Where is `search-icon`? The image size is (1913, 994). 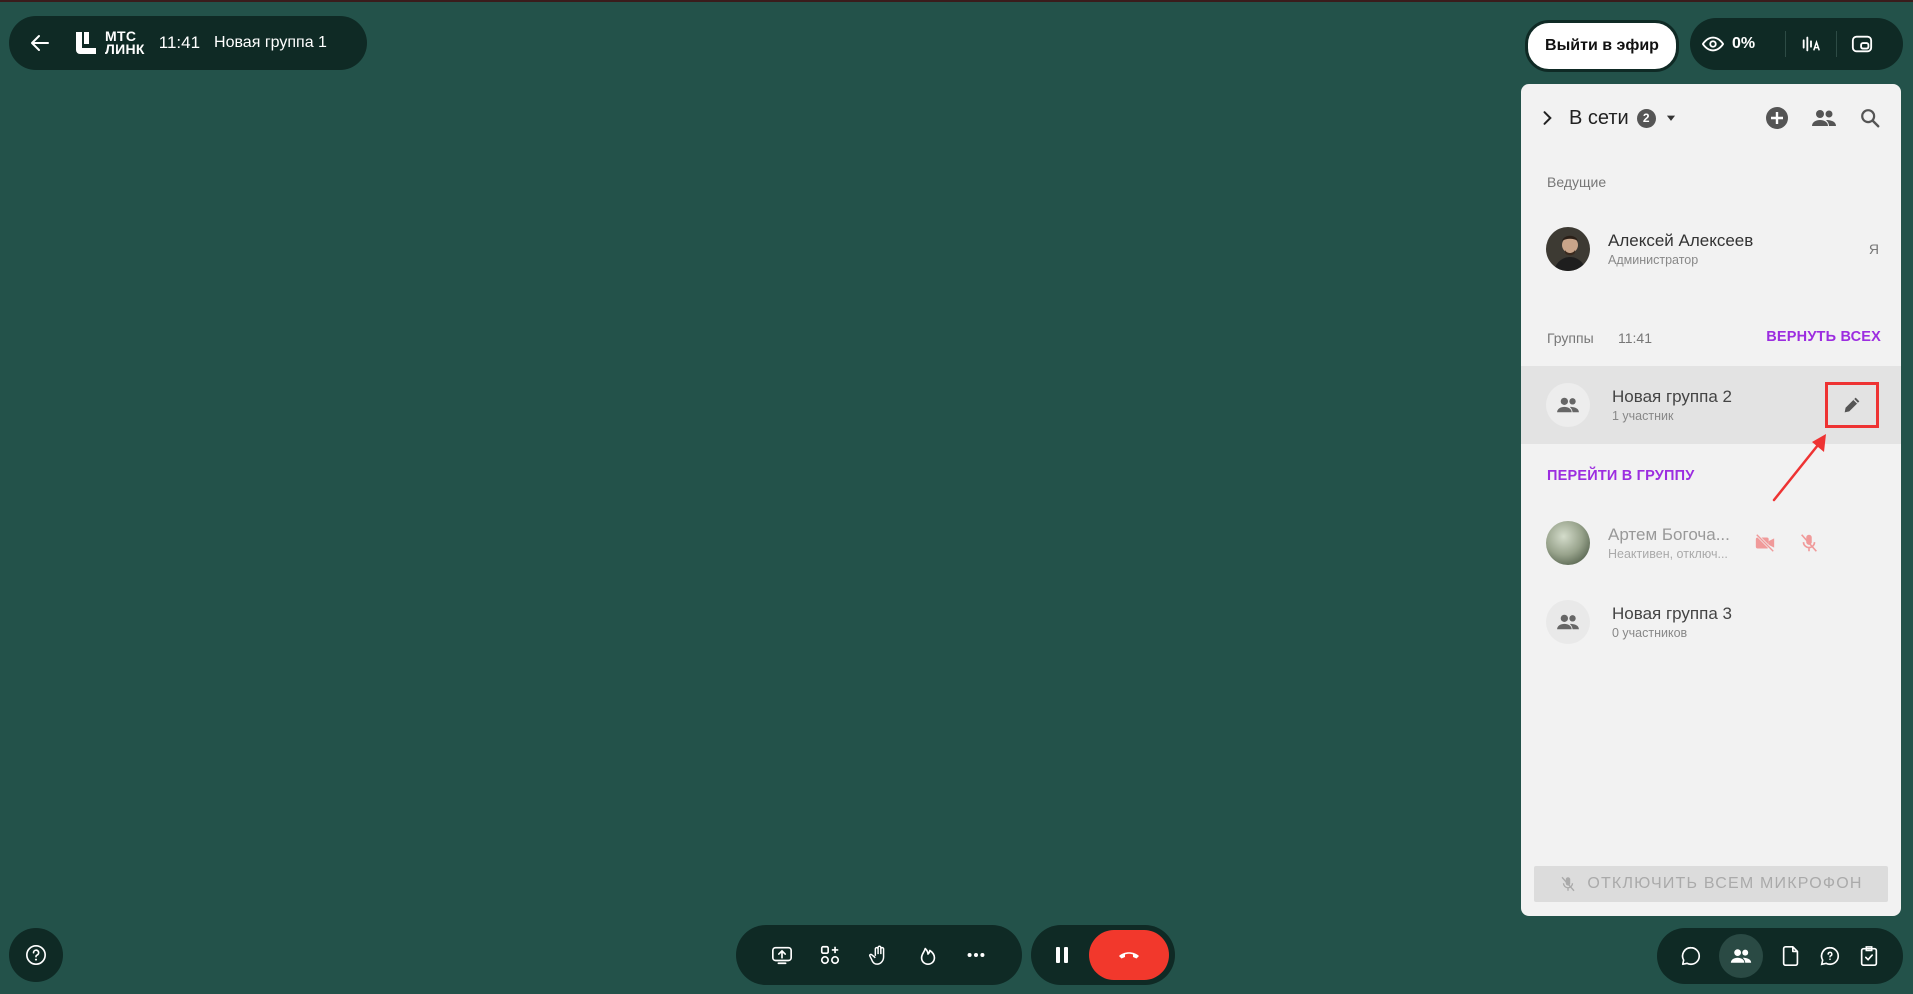 search-icon is located at coordinates (1870, 118).